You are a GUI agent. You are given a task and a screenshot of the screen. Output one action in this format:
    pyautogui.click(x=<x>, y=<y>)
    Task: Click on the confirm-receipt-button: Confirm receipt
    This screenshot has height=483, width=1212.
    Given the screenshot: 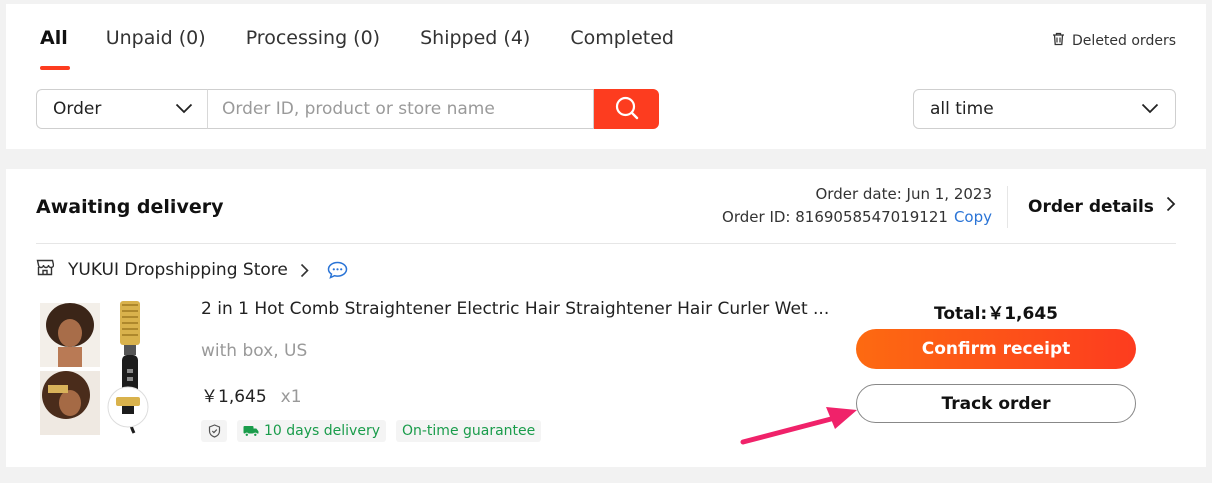 What is the action you would take?
    pyautogui.click(x=996, y=349)
    